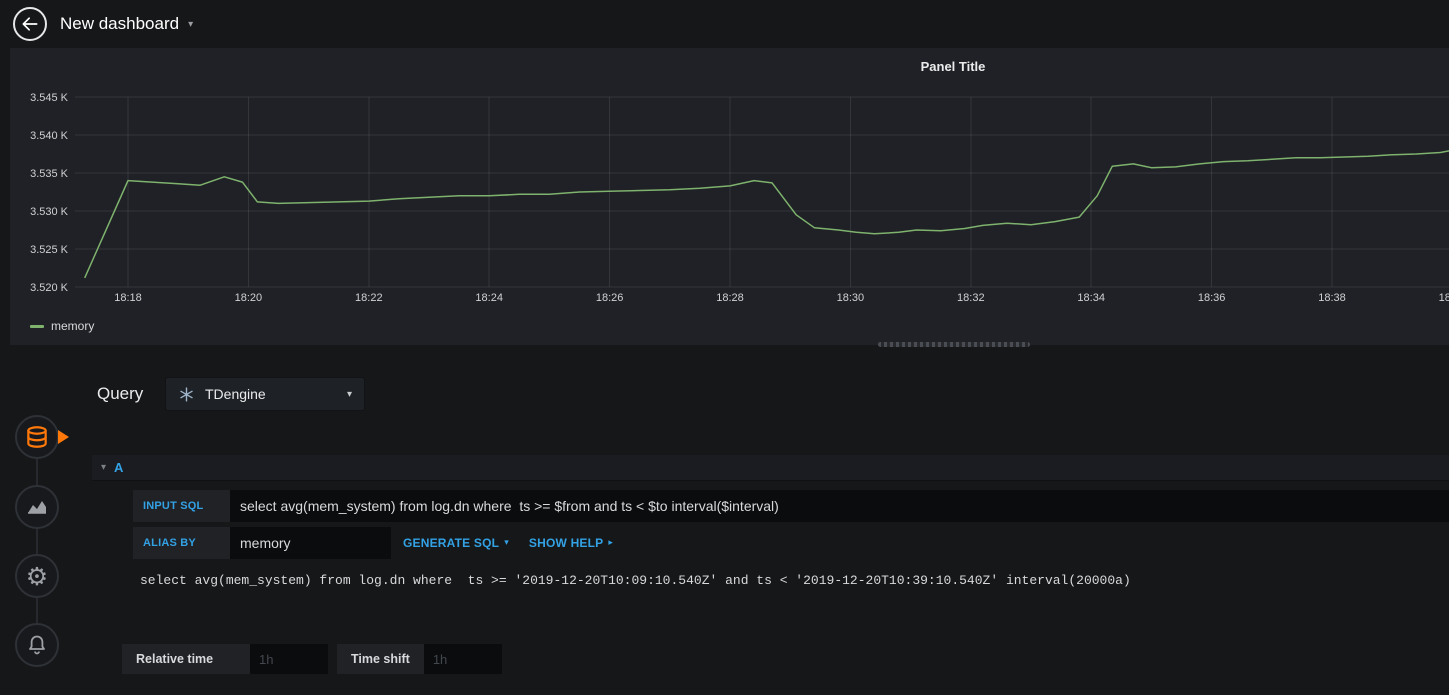 Image resolution: width=1449 pixels, height=695 pixels. I want to click on sidebar-item-visualization, so click(37, 507).